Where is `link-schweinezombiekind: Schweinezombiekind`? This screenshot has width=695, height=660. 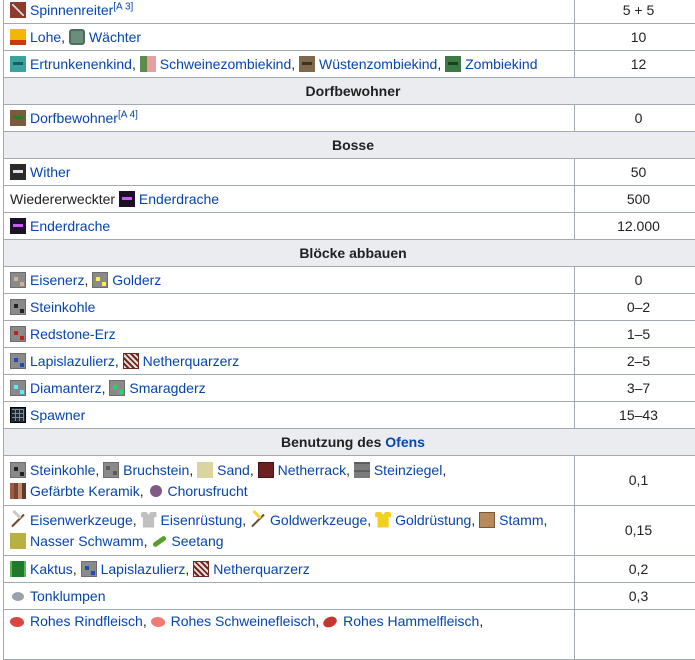
link-schweinezombiekind: Schweinezombiekind is located at coordinates (226, 64).